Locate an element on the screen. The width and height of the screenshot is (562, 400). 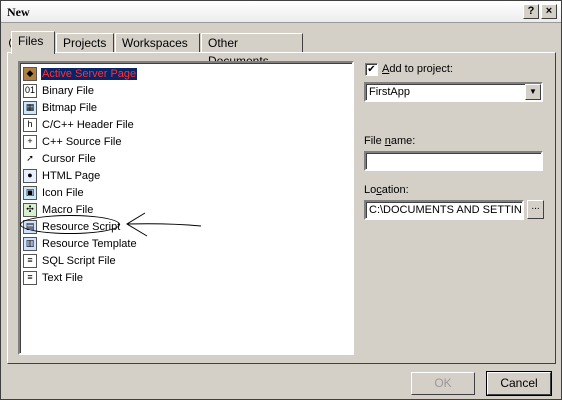
list-item-active-server-page: ◆ Active Server Page is located at coordinates (183, 73).